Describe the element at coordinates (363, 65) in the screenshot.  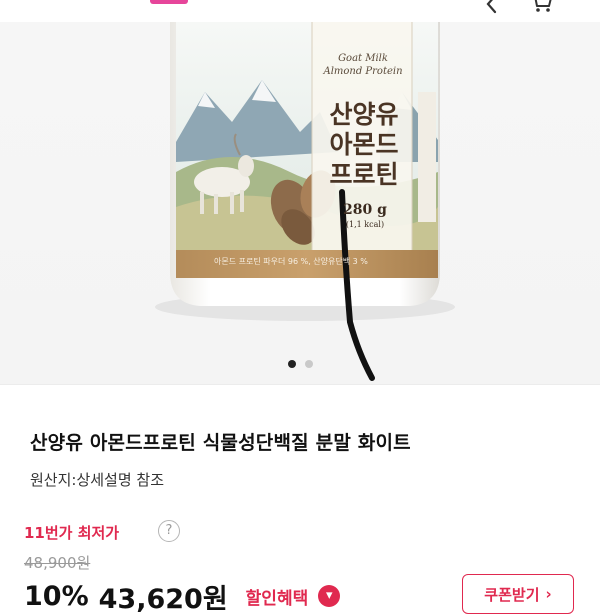
I see `package-label-english: Goat Milk Almond Protein` at that location.